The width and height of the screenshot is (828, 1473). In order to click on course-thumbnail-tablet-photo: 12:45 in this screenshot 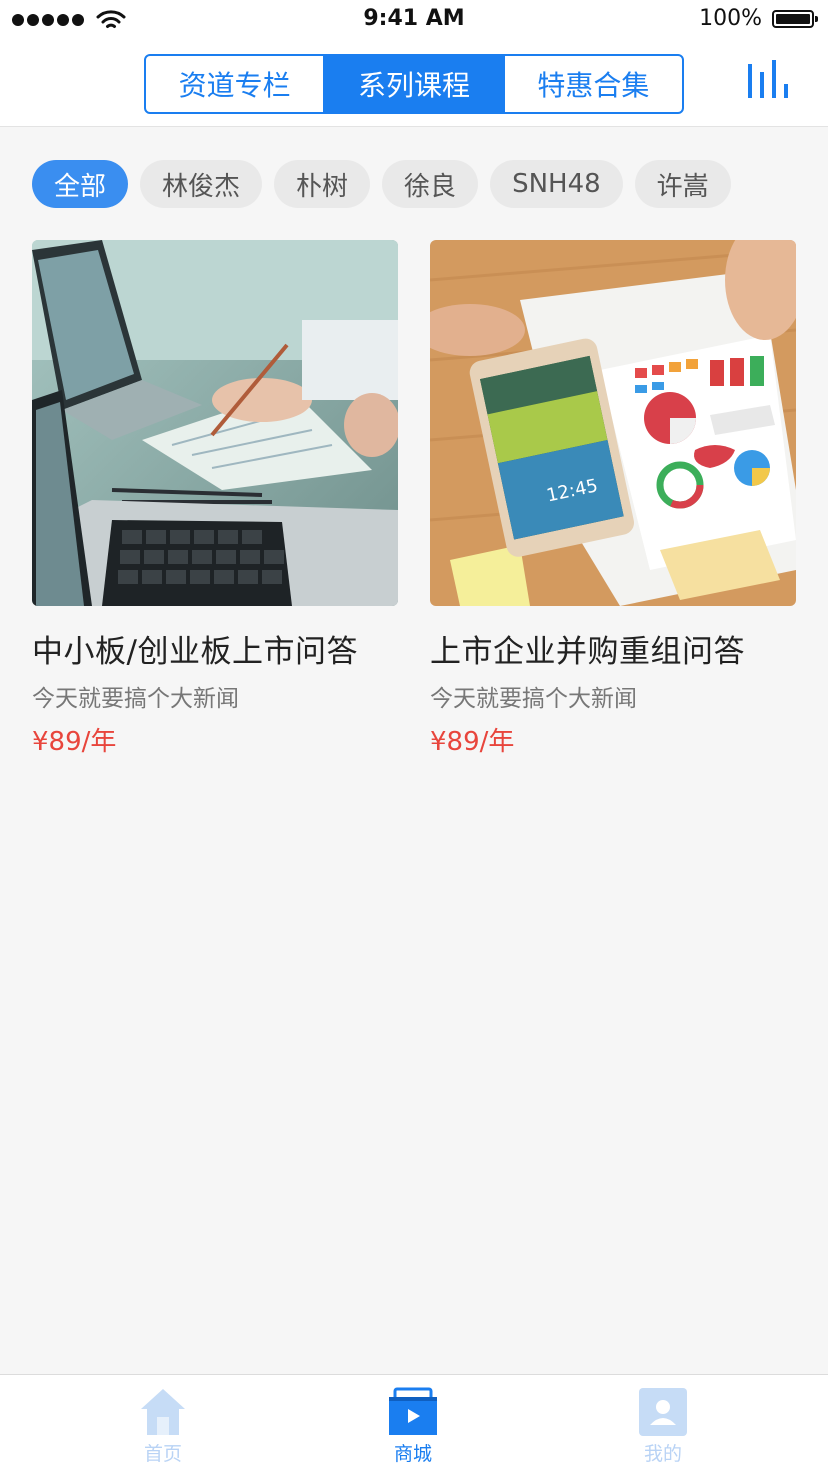, I will do `click(613, 423)`.